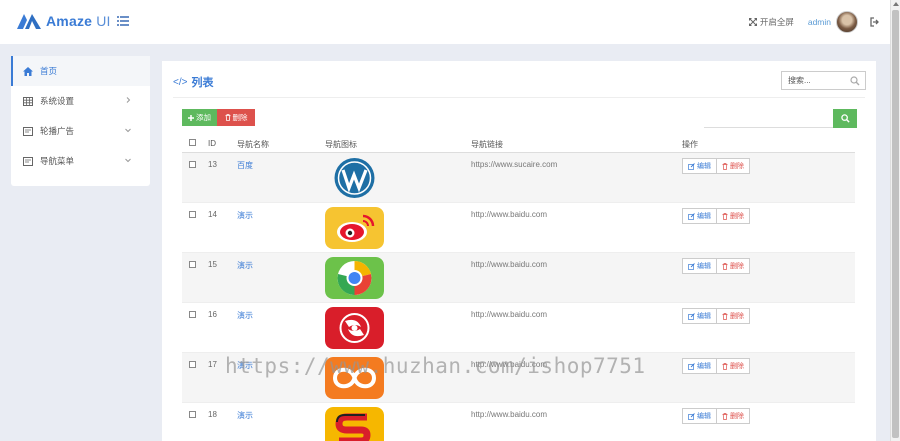 The width and height of the screenshot is (900, 441). Describe the element at coordinates (776, 22) in the screenshot. I see `fullscreen-label: 开启全屏` at that location.